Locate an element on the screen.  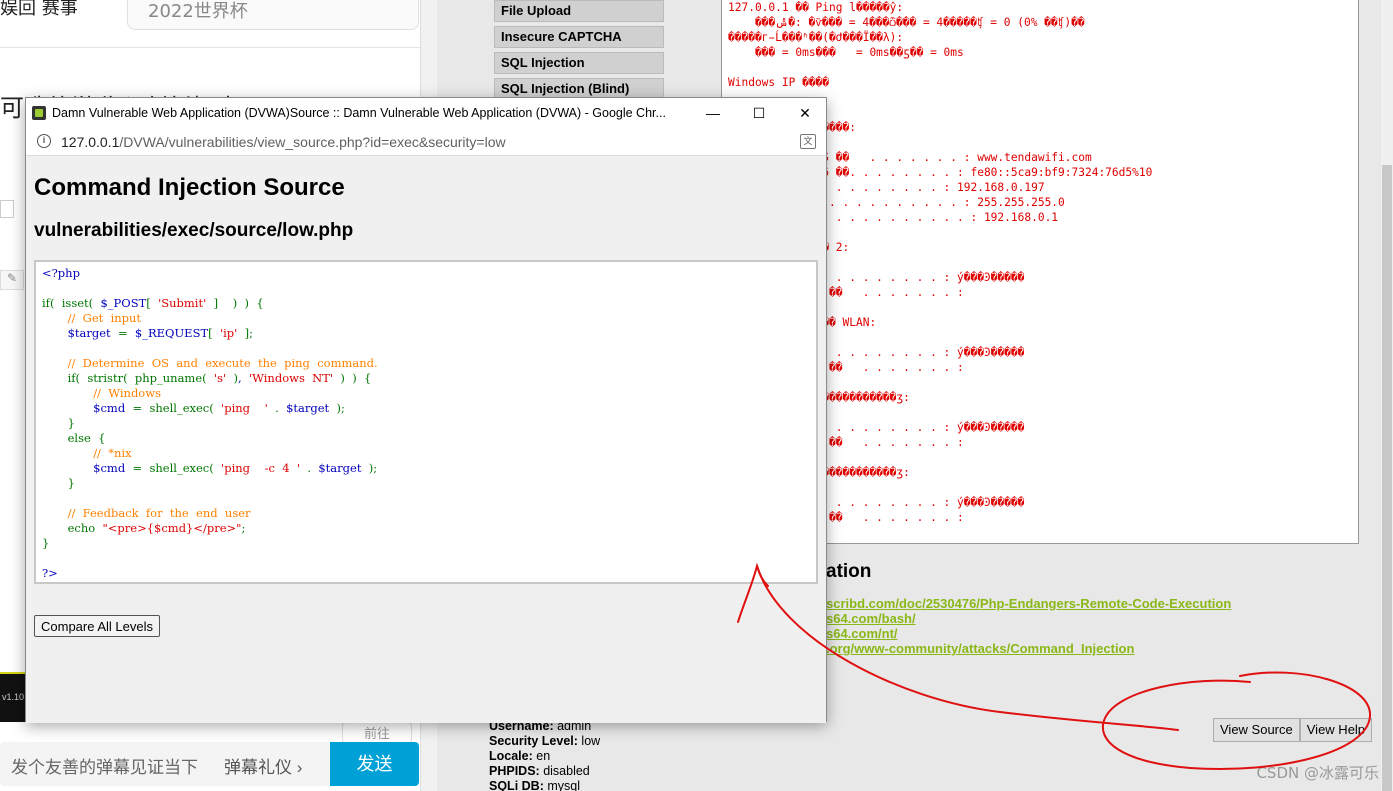
more-info-link-bash: s64.com/bash/ is located at coordinates (871, 618).